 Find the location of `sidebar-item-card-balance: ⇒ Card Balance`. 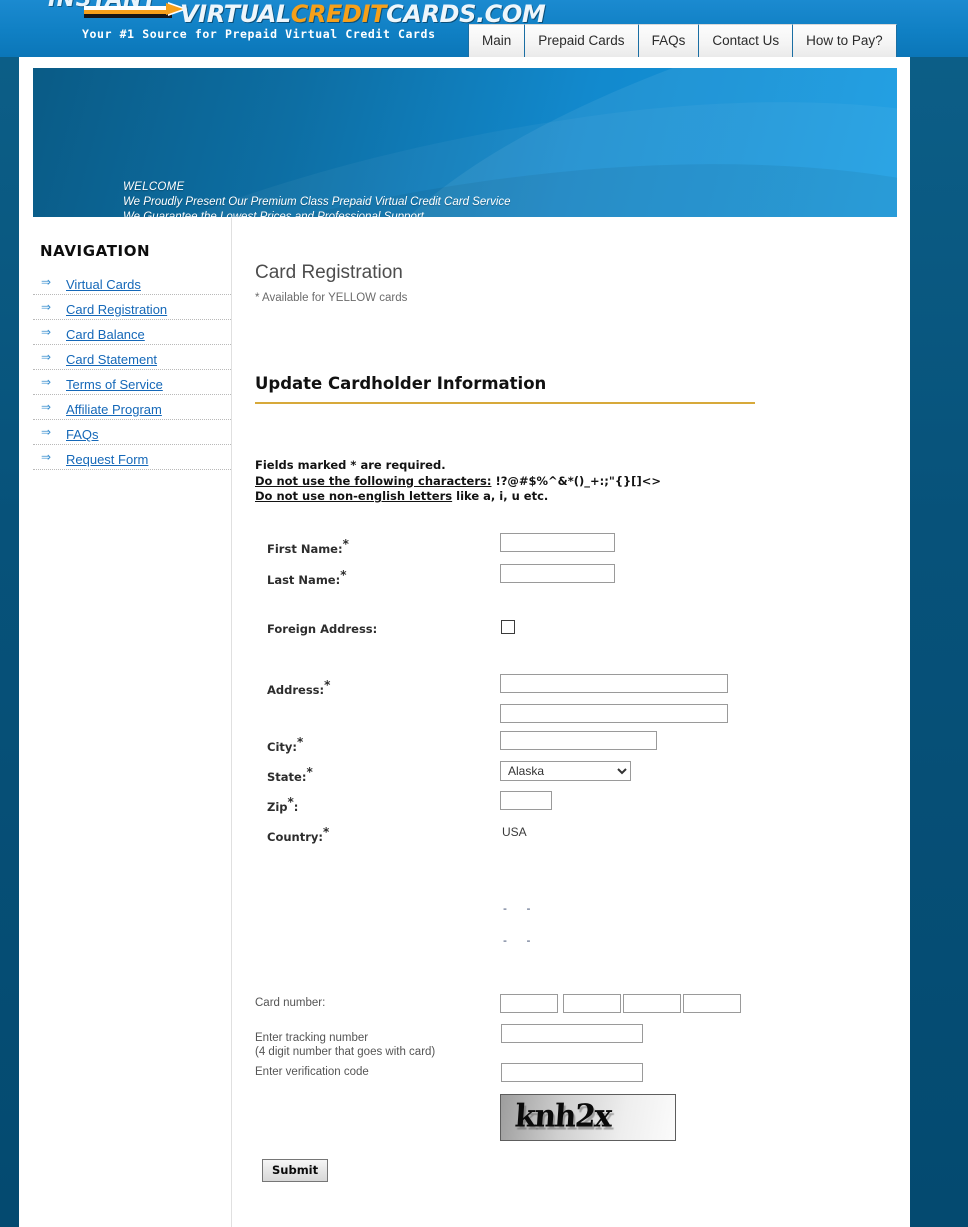

sidebar-item-card-balance: ⇒ Card Balance is located at coordinates (132, 332).